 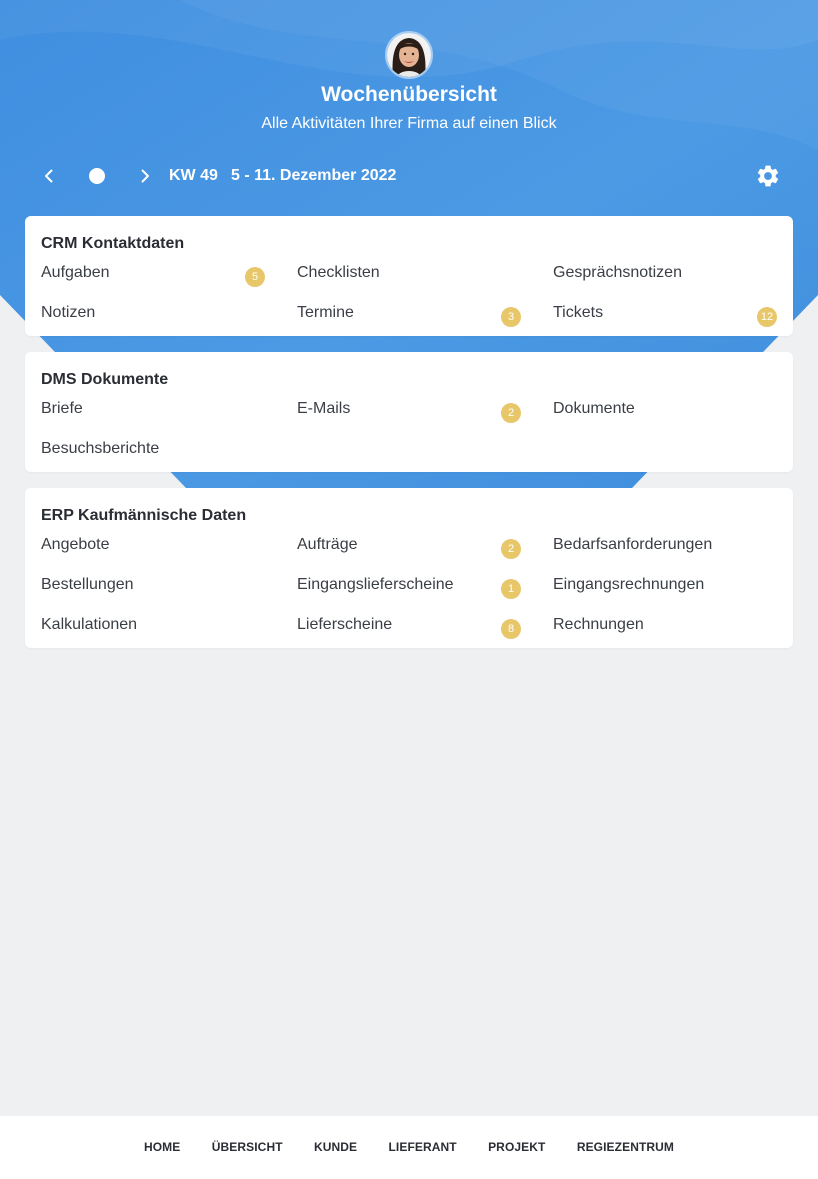 I want to click on list-item-besuchsberichte: Besuchsberichte, so click(x=161, y=450).